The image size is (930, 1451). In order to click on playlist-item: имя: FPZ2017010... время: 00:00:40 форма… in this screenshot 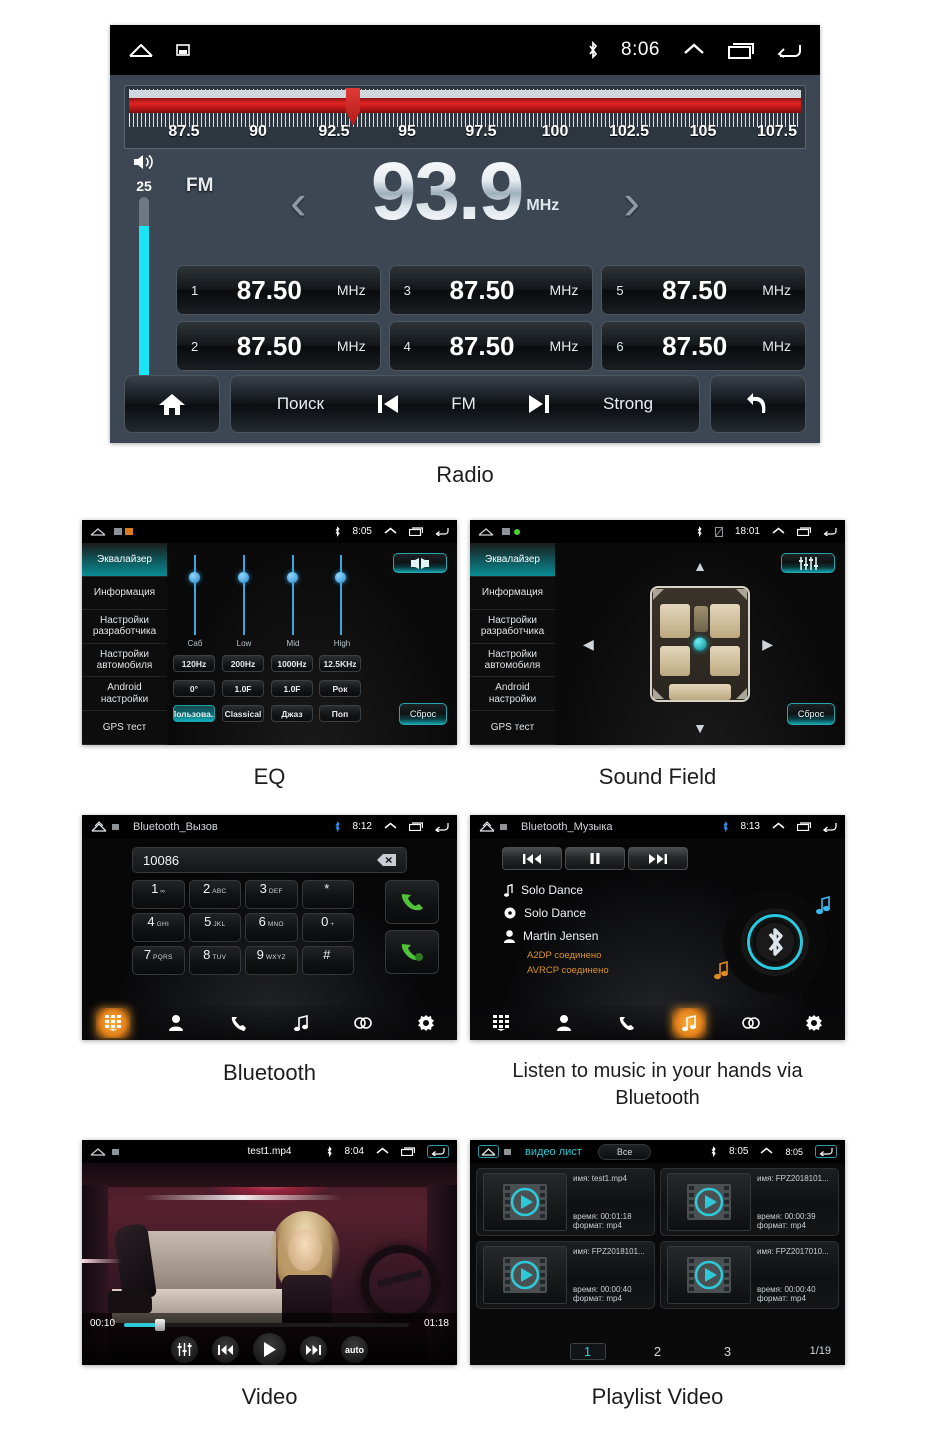, I will do `click(749, 1275)`.